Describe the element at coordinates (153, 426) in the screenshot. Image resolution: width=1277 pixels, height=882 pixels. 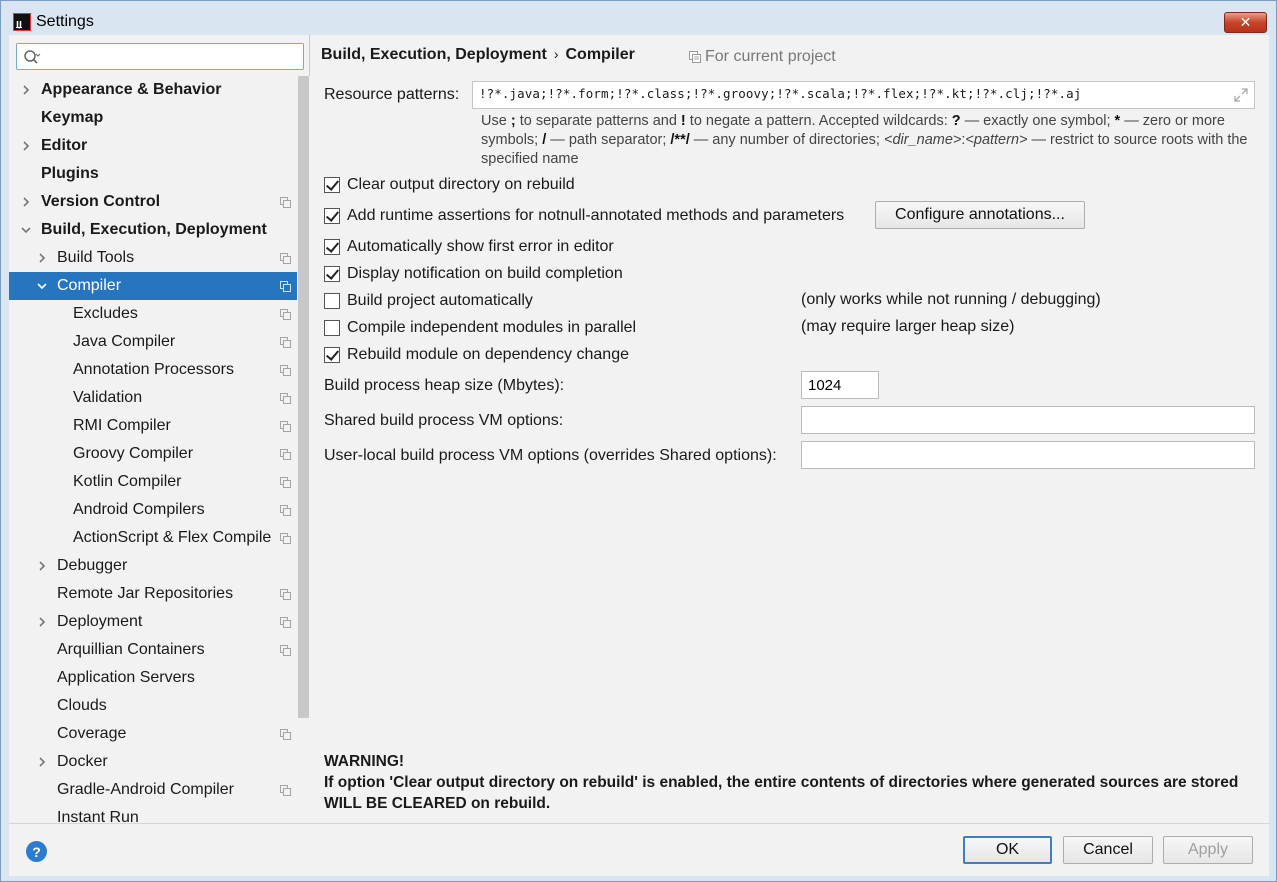
I see `sidebar-item: RMI Compiler` at that location.